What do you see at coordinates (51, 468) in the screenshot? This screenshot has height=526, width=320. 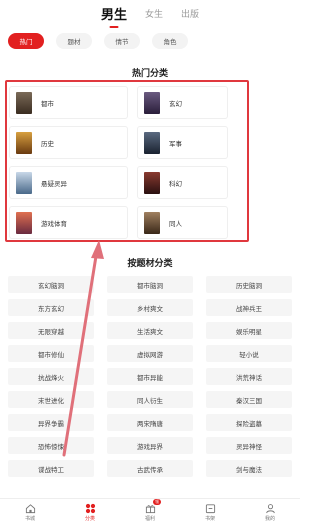 I see `genre-pill: 谍战特工` at bounding box center [51, 468].